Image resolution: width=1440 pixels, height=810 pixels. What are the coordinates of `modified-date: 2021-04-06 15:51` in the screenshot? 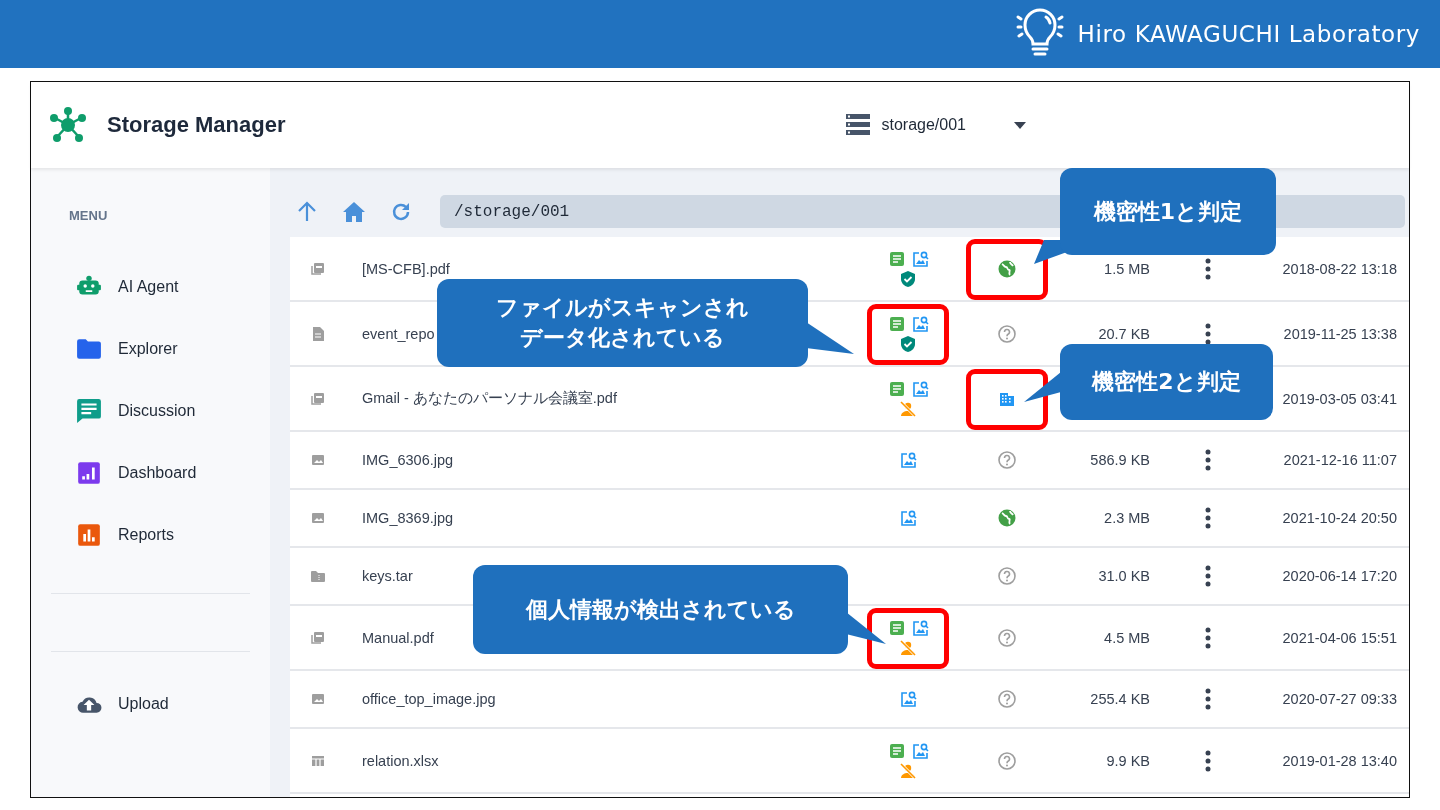 It's located at (1339, 637).